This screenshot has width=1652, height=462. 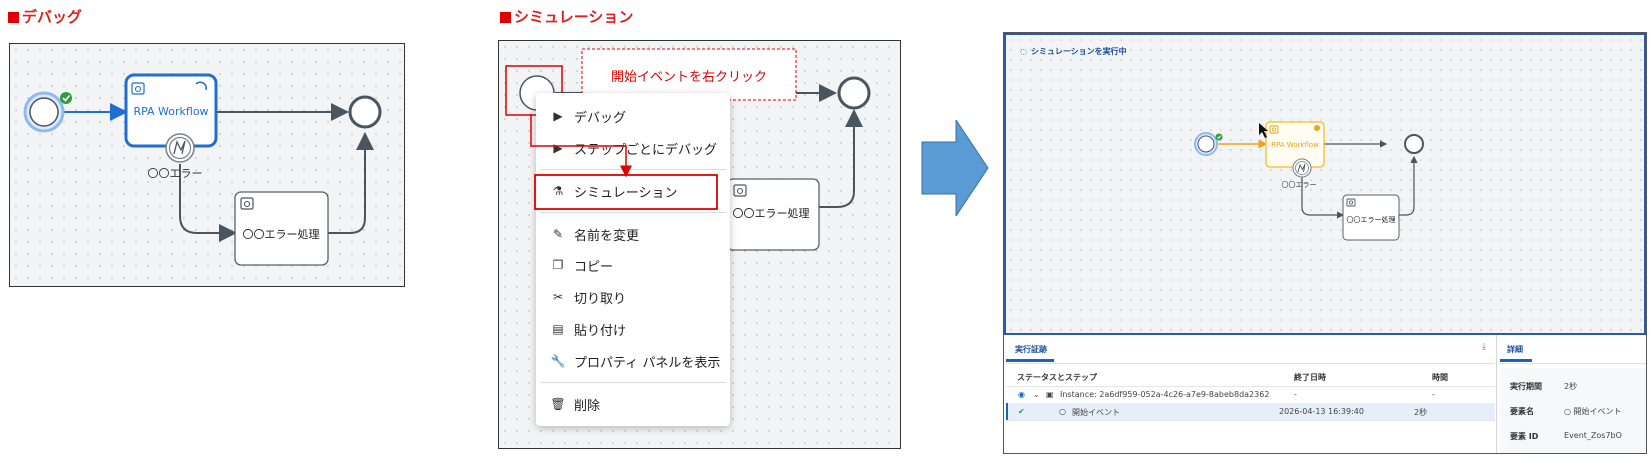 What do you see at coordinates (1522, 411) in the screenshot?
I see `detail-label: 要素名` at bounding box center [1522, 411].